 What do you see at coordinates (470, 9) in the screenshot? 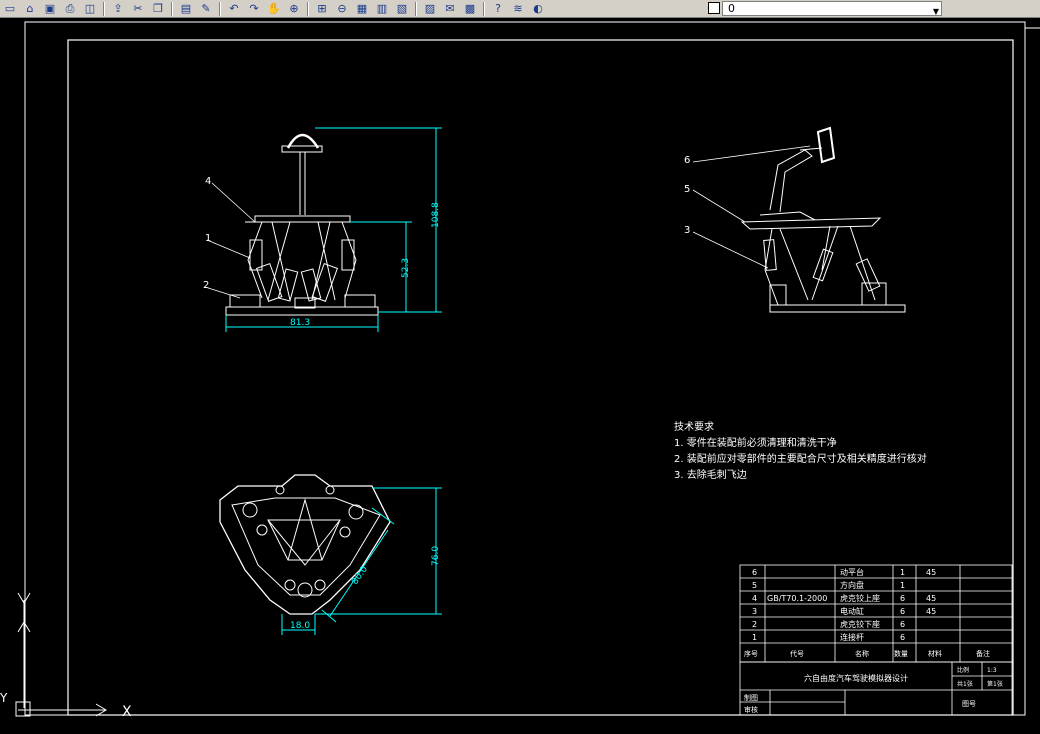
I see `calculator-icon: ▩` at bounding box center [470, 9].